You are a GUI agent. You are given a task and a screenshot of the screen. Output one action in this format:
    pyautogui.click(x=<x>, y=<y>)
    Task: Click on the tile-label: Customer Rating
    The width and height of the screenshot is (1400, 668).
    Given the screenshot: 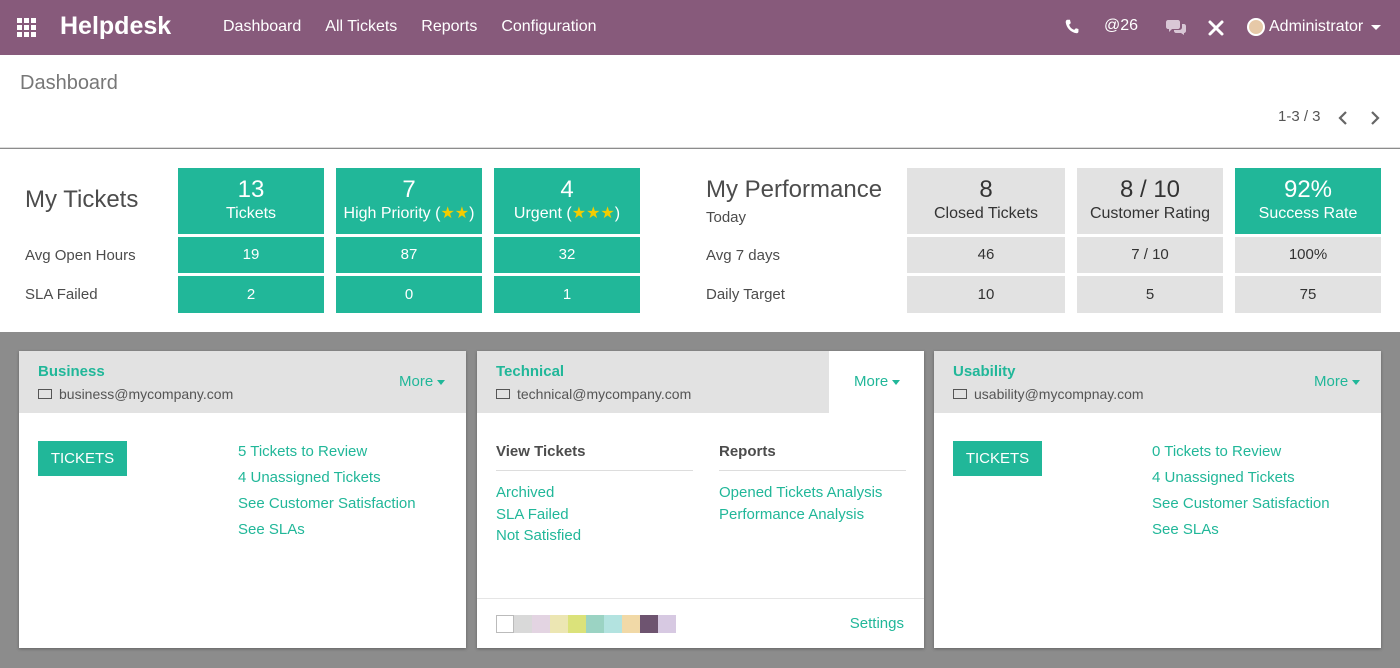 What is the action you would take?
    pyautogui.click(x=1150, y=213)
    